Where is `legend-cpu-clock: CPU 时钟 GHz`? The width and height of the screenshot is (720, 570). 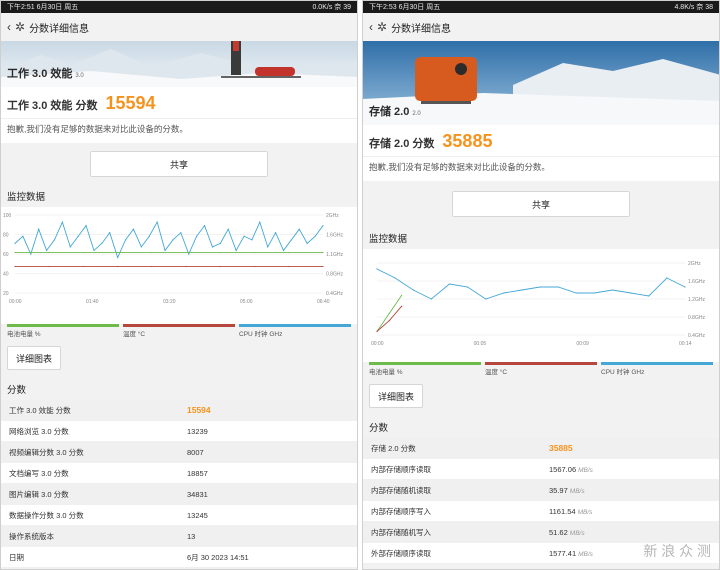
legend-cpu-clock: CPU 时钟 GHz is located at coordinates (657, 369).